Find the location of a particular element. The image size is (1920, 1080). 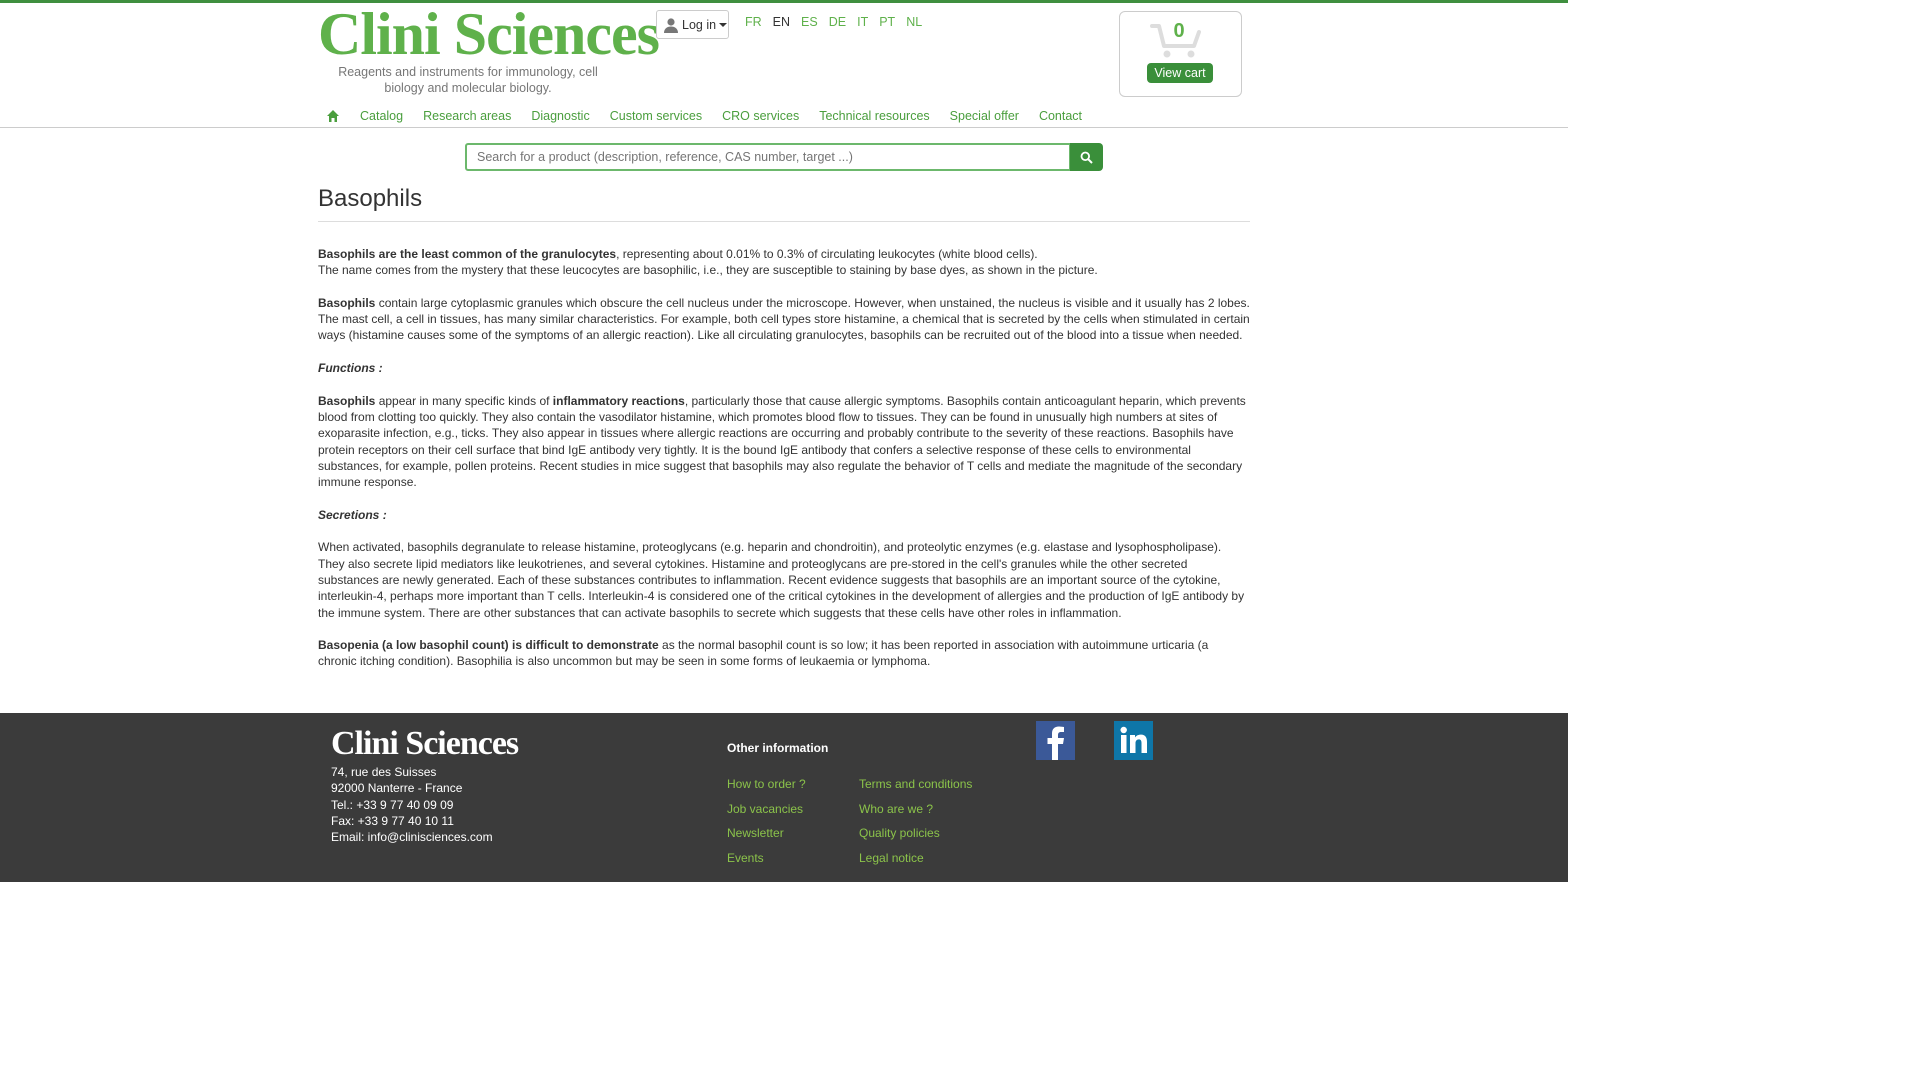

nav-custom-services: Custom services is located at coordinates (656, 116).